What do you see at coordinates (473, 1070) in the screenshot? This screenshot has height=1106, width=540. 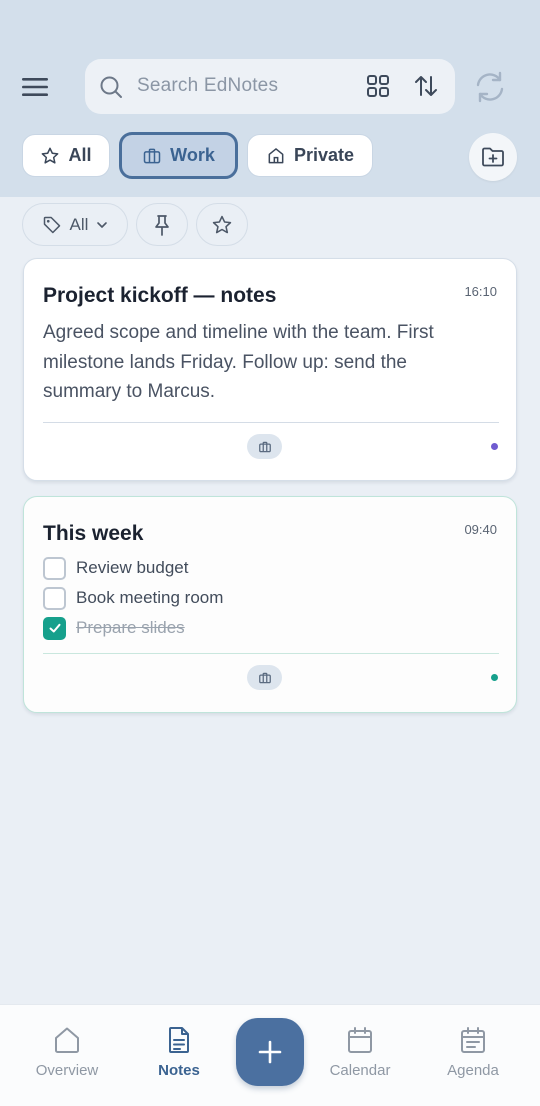 I see `nav-label: Agenda` at bounding box center [473, 1070].